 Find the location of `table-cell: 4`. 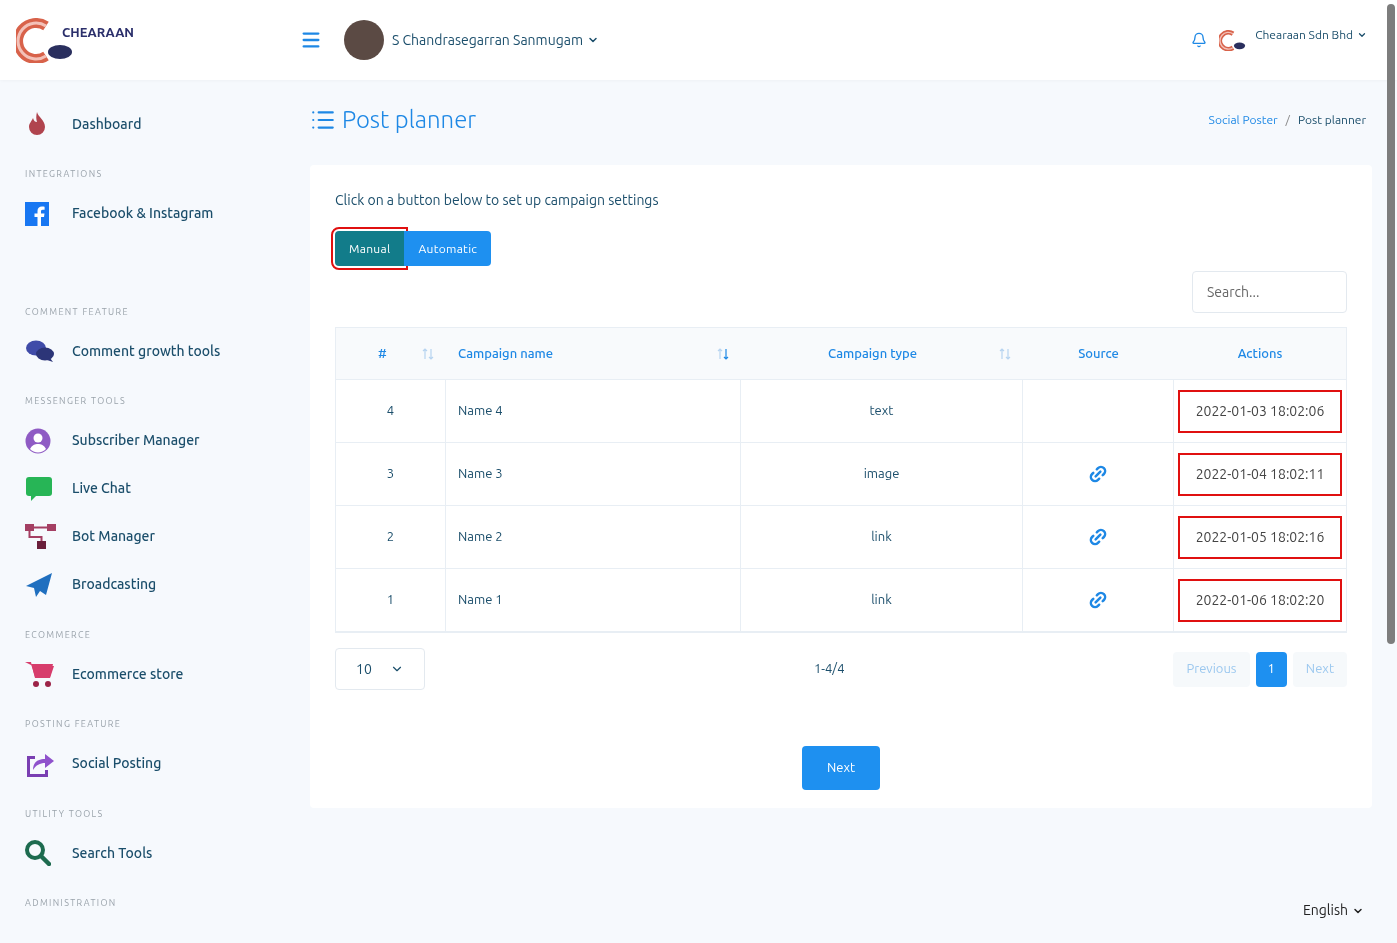

table-cell: 4 is located at coordinates (391, 411).